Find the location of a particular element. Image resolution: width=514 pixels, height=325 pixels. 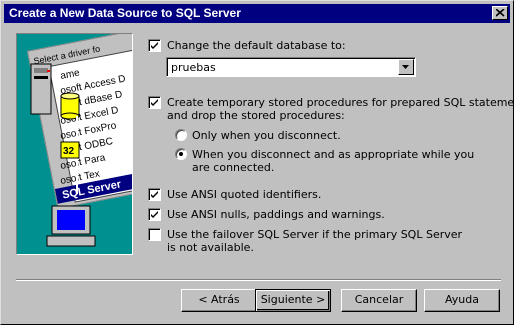

change-default-db-label: Change the default database to: is located at coordinates (256, 45).